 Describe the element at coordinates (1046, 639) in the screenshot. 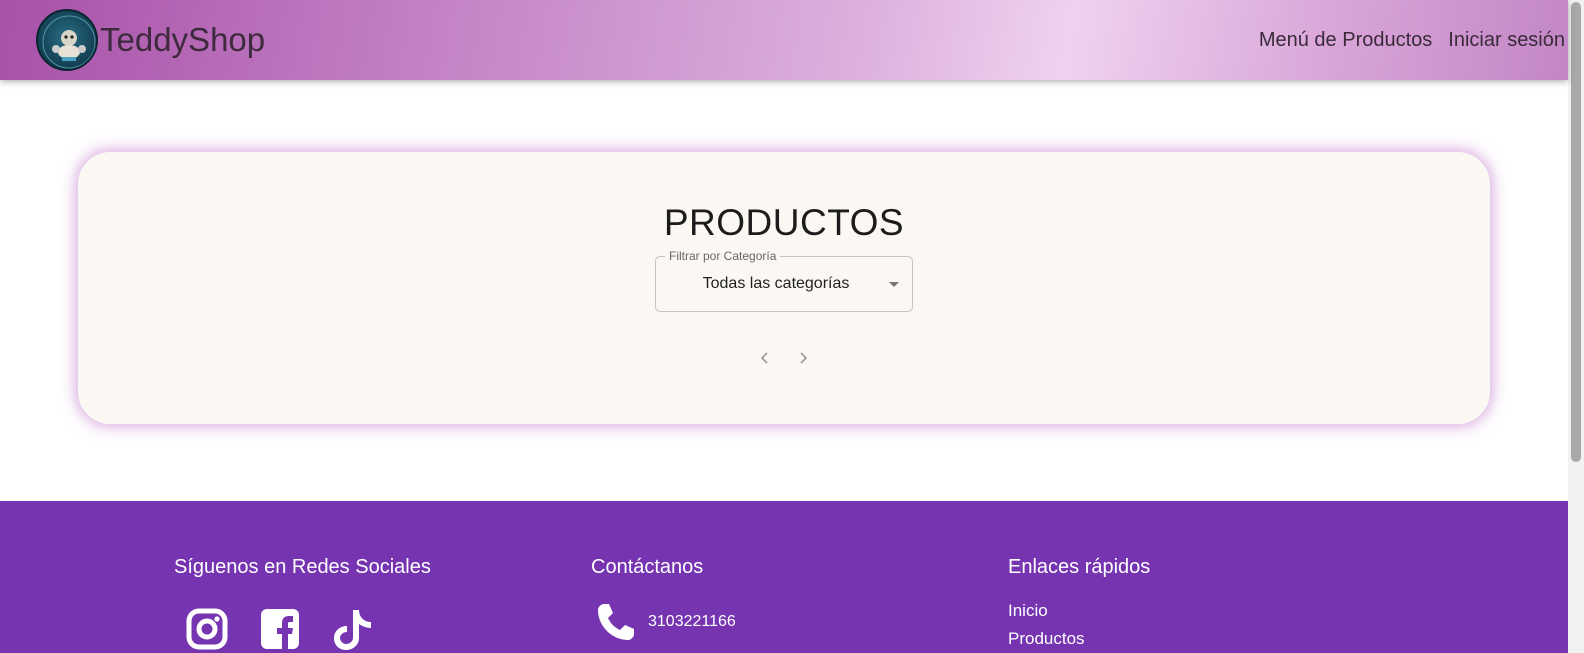

I see `quick-link-productos: Productos` at that location.